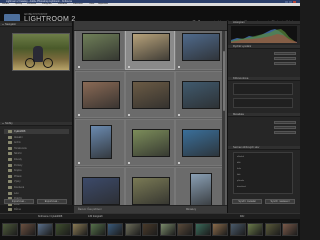  Describe the element at coordinates (280, 201) in the screenshot. I see `sync-settings-button: Synchr. nastavení` at that location.